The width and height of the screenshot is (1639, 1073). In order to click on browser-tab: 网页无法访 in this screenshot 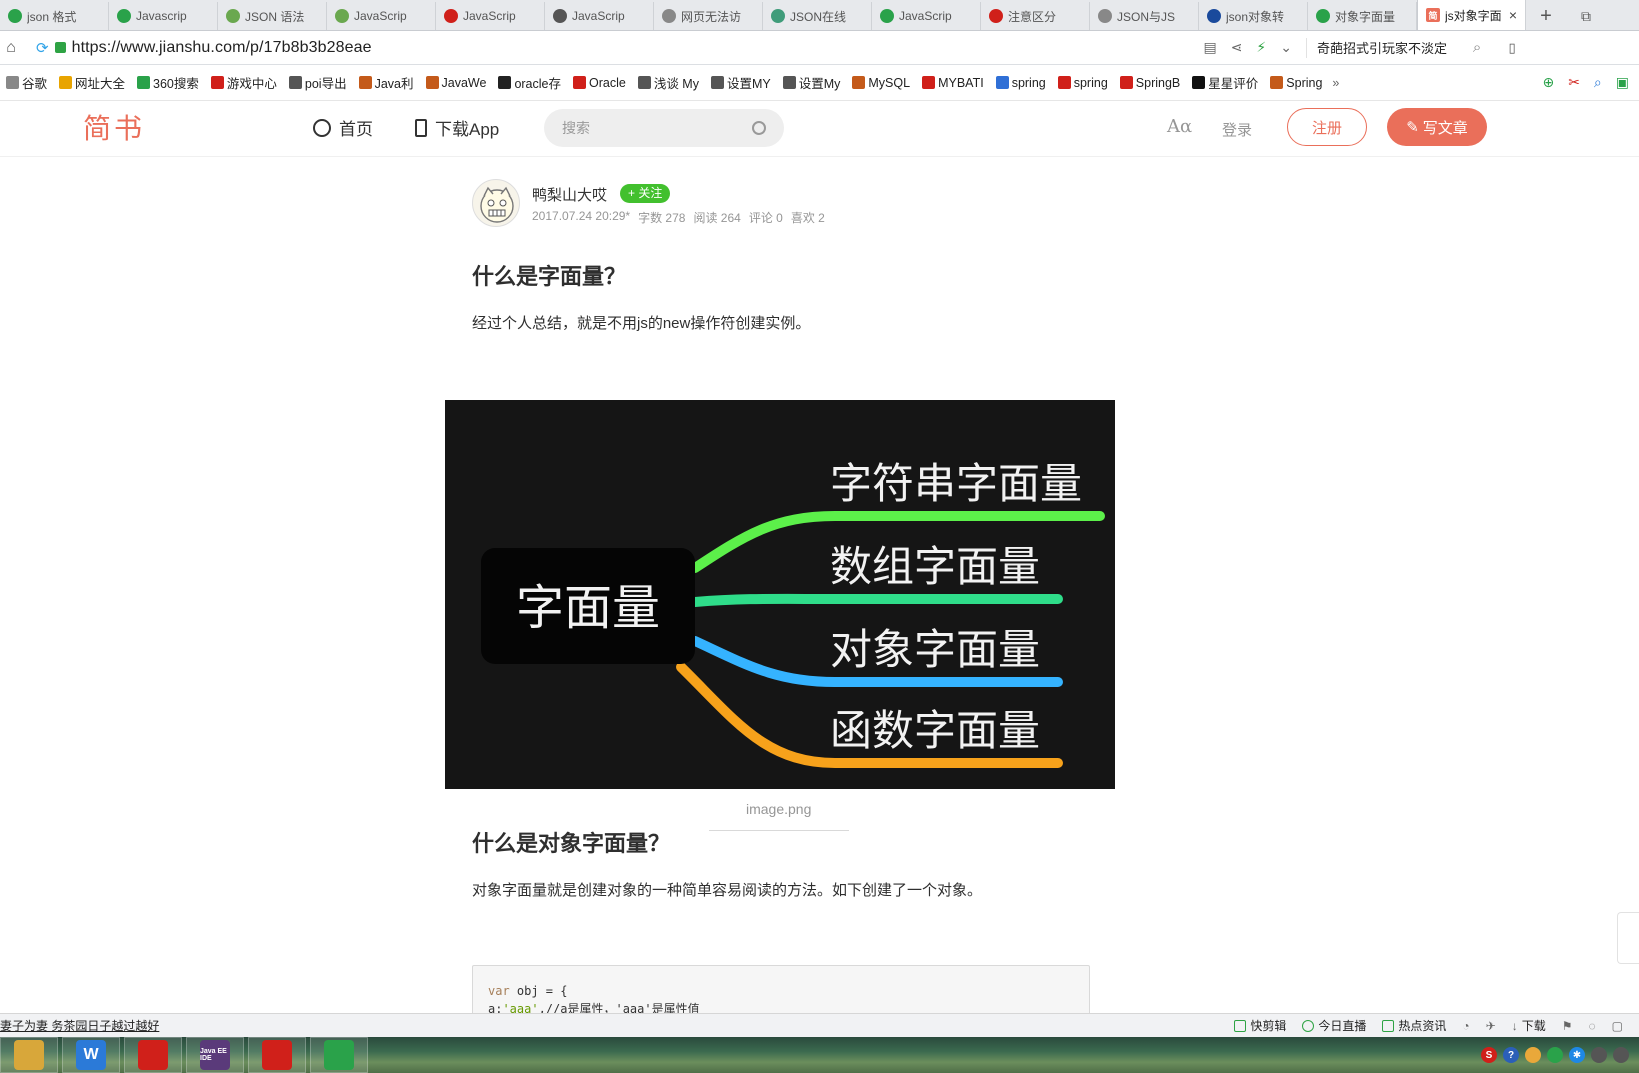, I will do `click(708, 16)`.